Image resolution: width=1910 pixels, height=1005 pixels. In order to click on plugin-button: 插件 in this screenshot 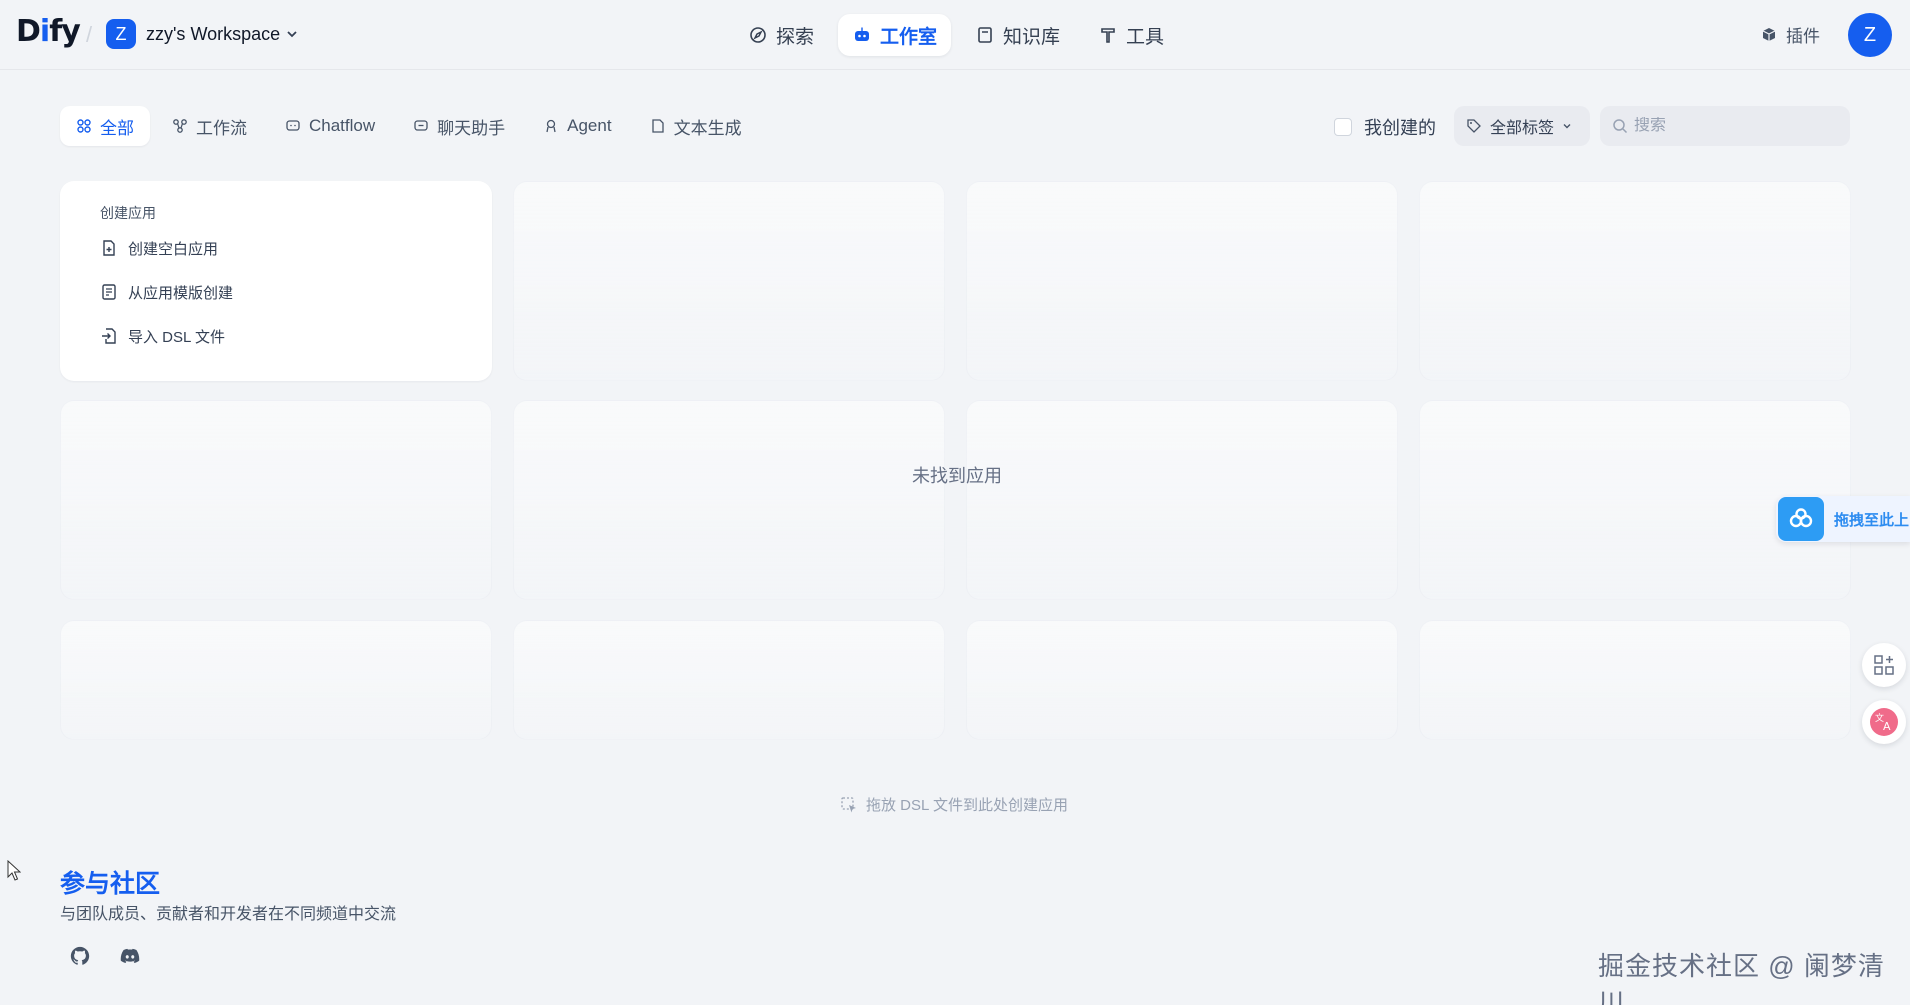, I will do `click(1790, 34)`.